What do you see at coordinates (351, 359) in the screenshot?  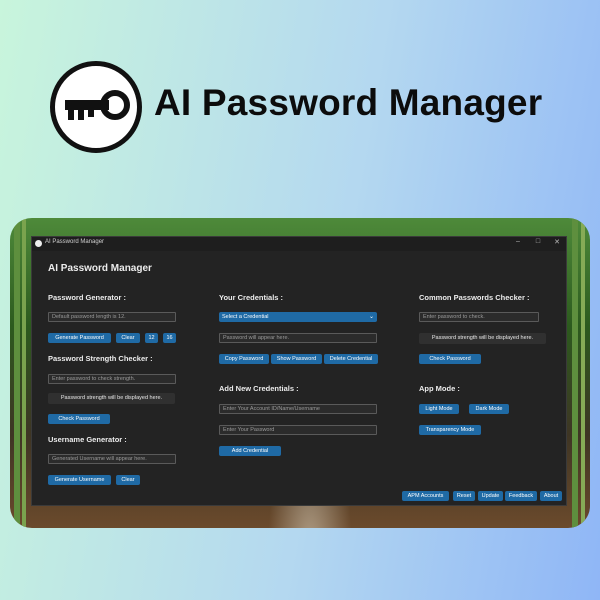 I see `delete-credential-button: Delete Credential` at bounding box center [351, 359].